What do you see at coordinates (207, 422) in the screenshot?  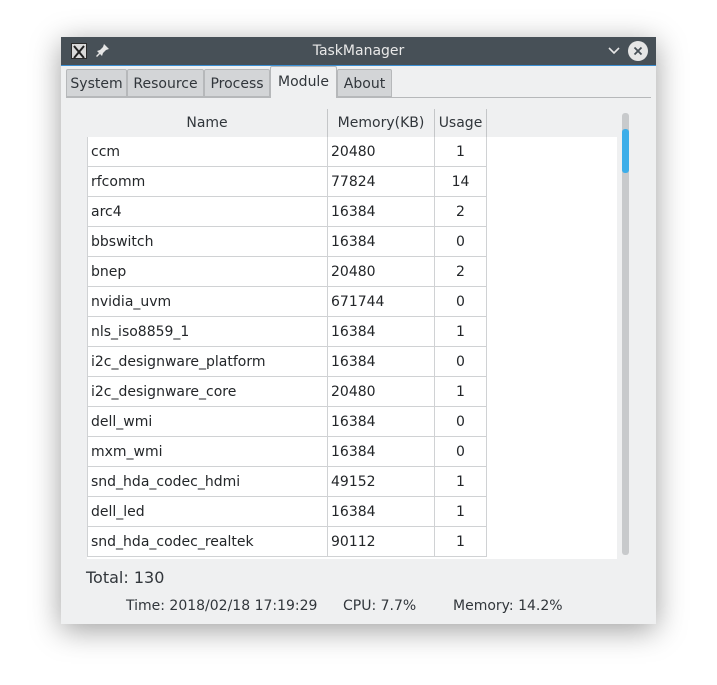 I see `cell-name: dell_wmi` at bounding box center [207, 422].